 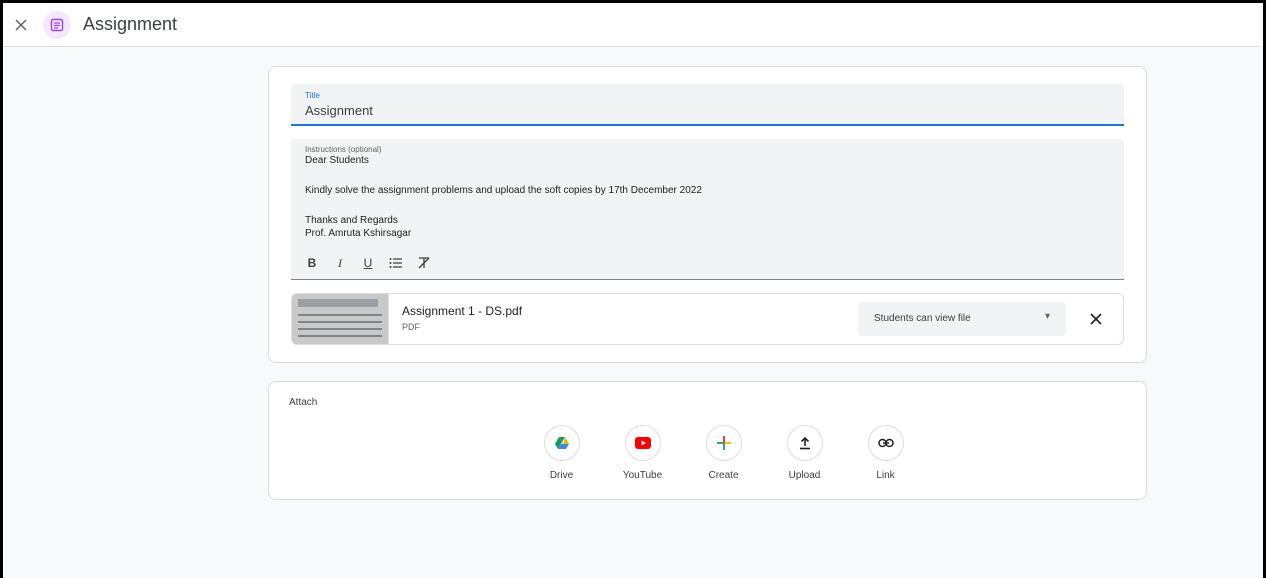 I want to click on attach-create-label: Create, so click(x=723, y=475).